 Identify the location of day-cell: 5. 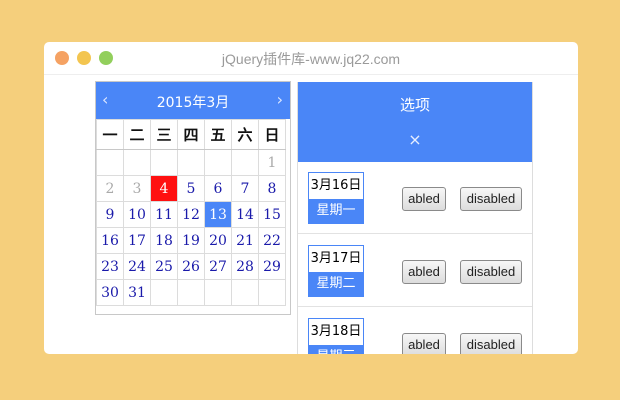
(191, 188).